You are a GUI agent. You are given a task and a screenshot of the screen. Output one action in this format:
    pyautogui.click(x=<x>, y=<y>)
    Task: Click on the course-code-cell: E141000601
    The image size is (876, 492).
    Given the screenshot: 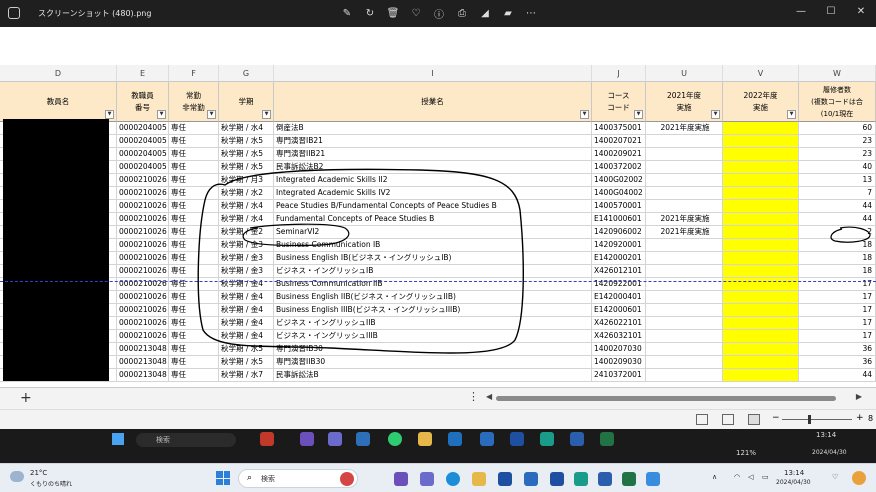 What is the action you would take?
    pyautogui.click(x=619, y=219)
    